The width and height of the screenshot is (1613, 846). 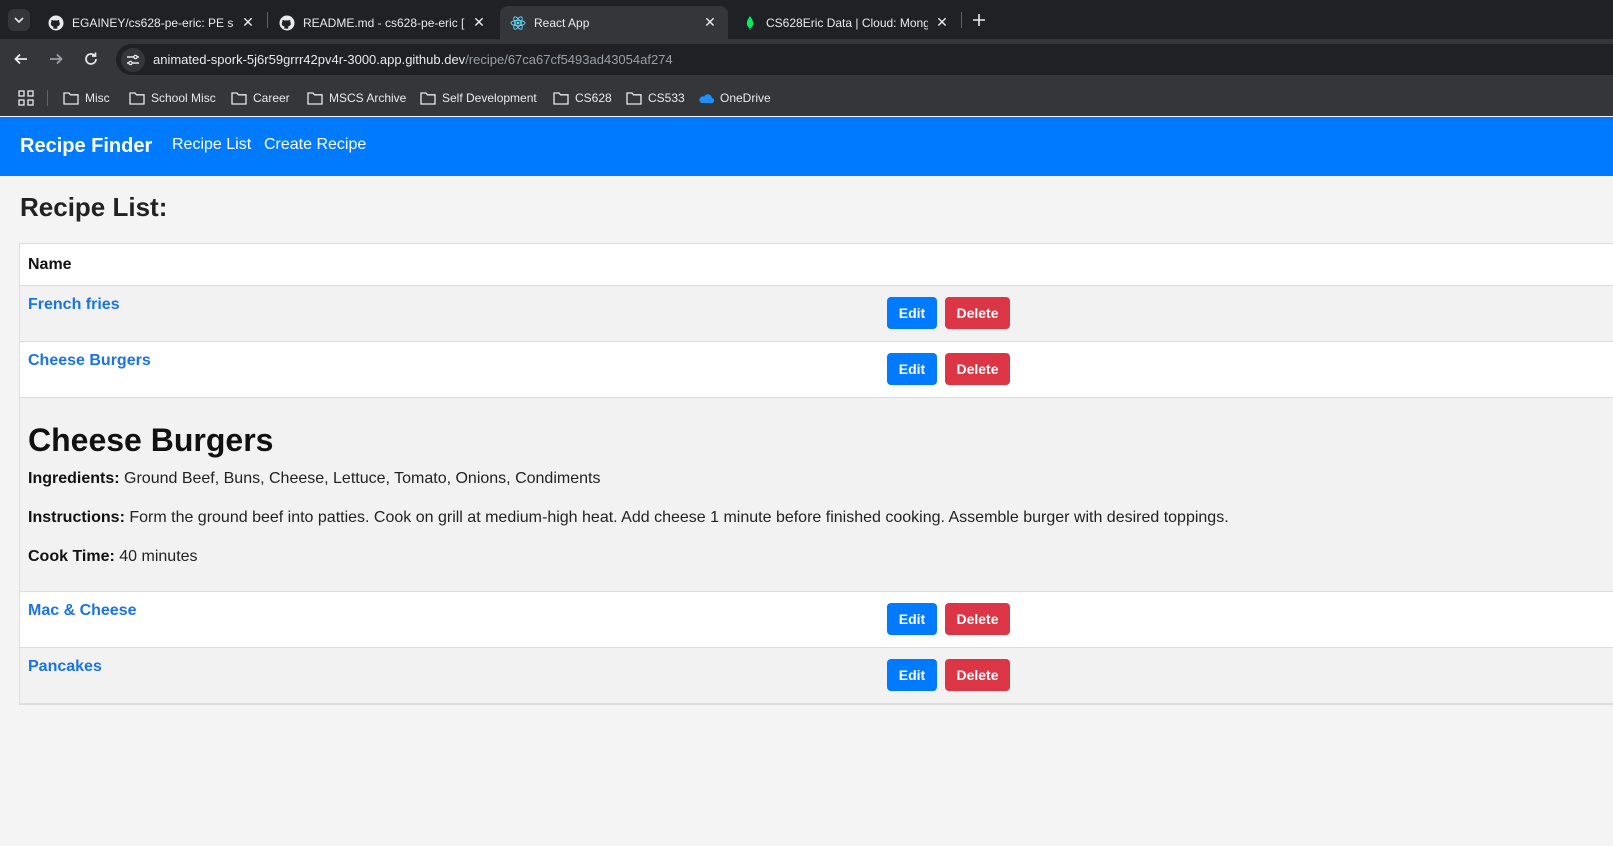 I want to click on nav-link-create-recipe: Create Recipe, so click(x=315, y=145).